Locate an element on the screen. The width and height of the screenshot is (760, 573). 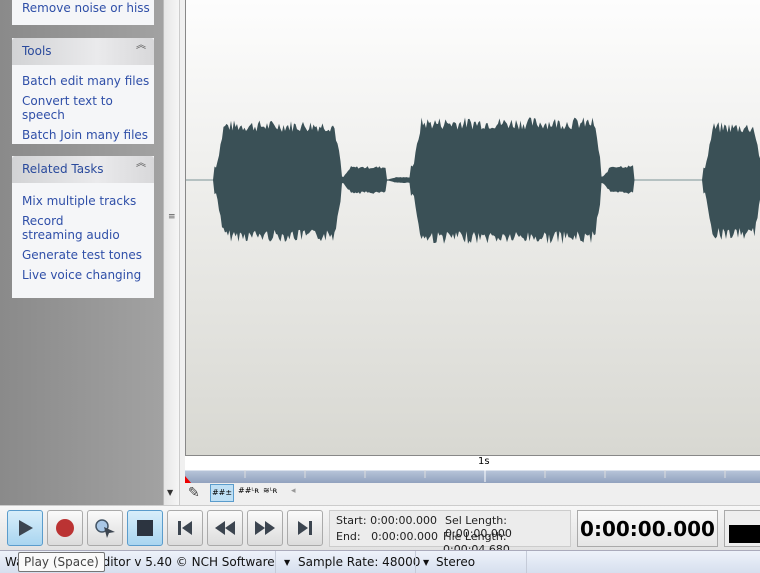
panel-title: Related Tasks is located at coordinates (63, 169).